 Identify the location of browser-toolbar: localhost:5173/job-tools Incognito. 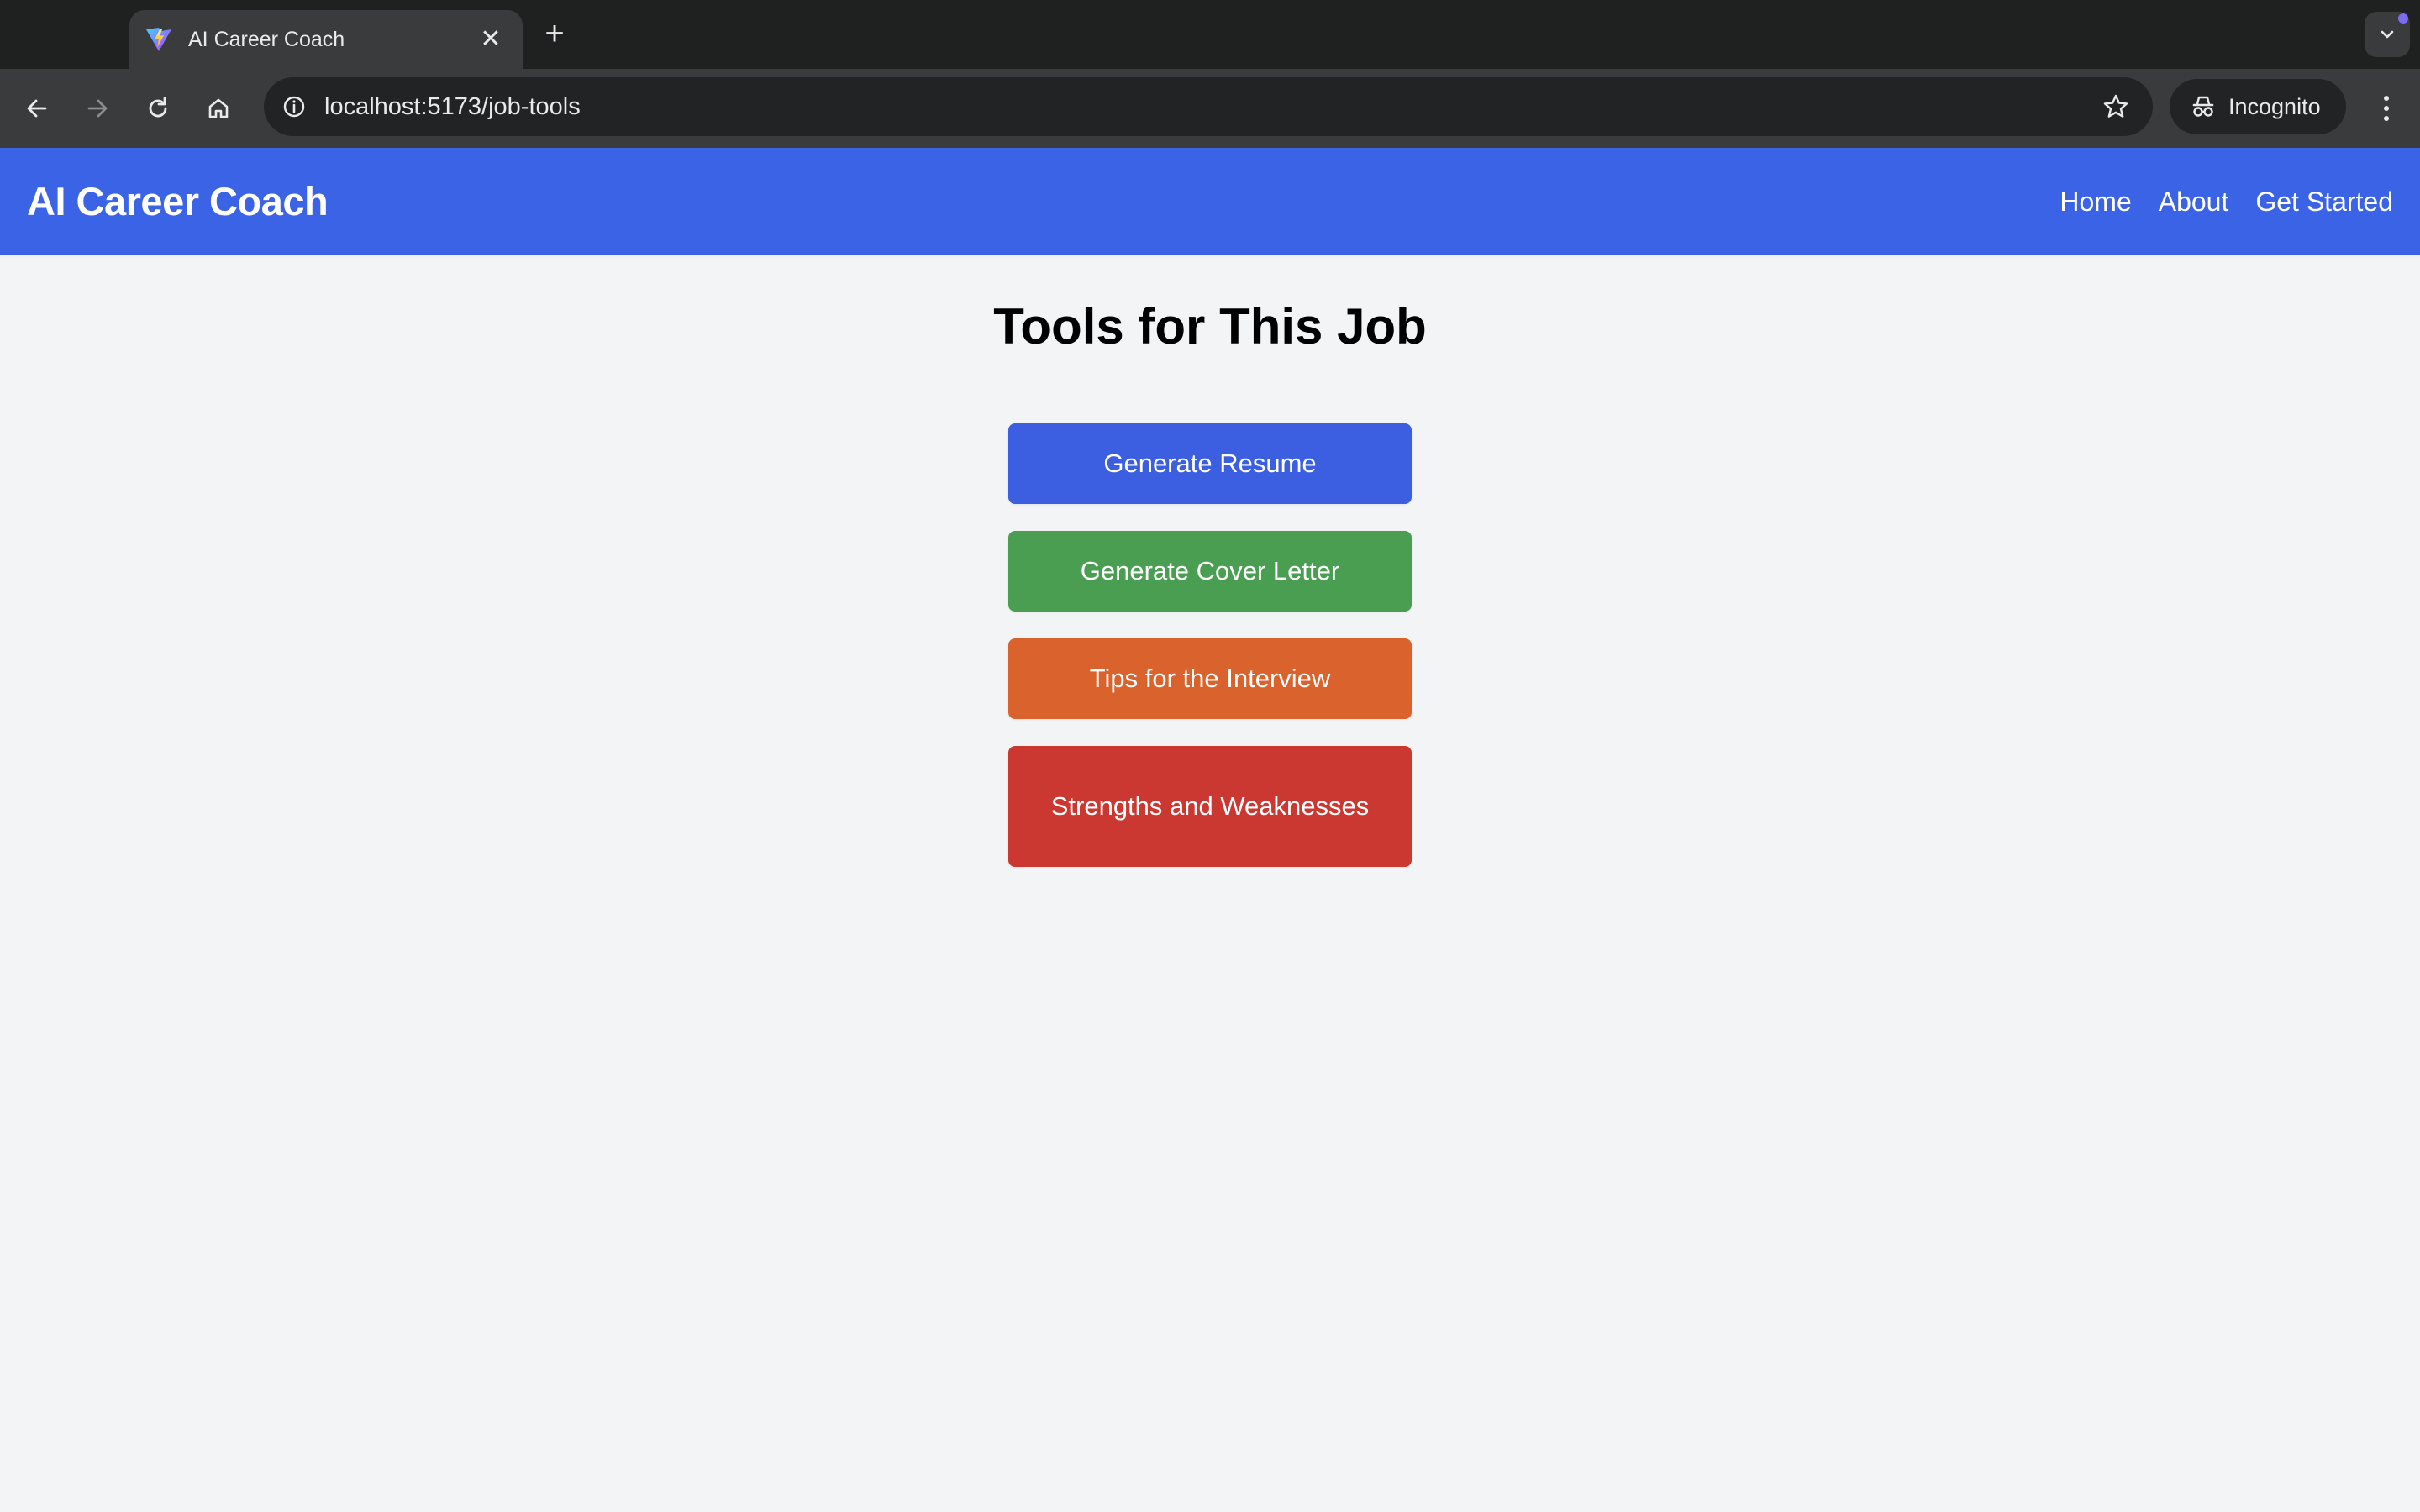
(1210, 108).